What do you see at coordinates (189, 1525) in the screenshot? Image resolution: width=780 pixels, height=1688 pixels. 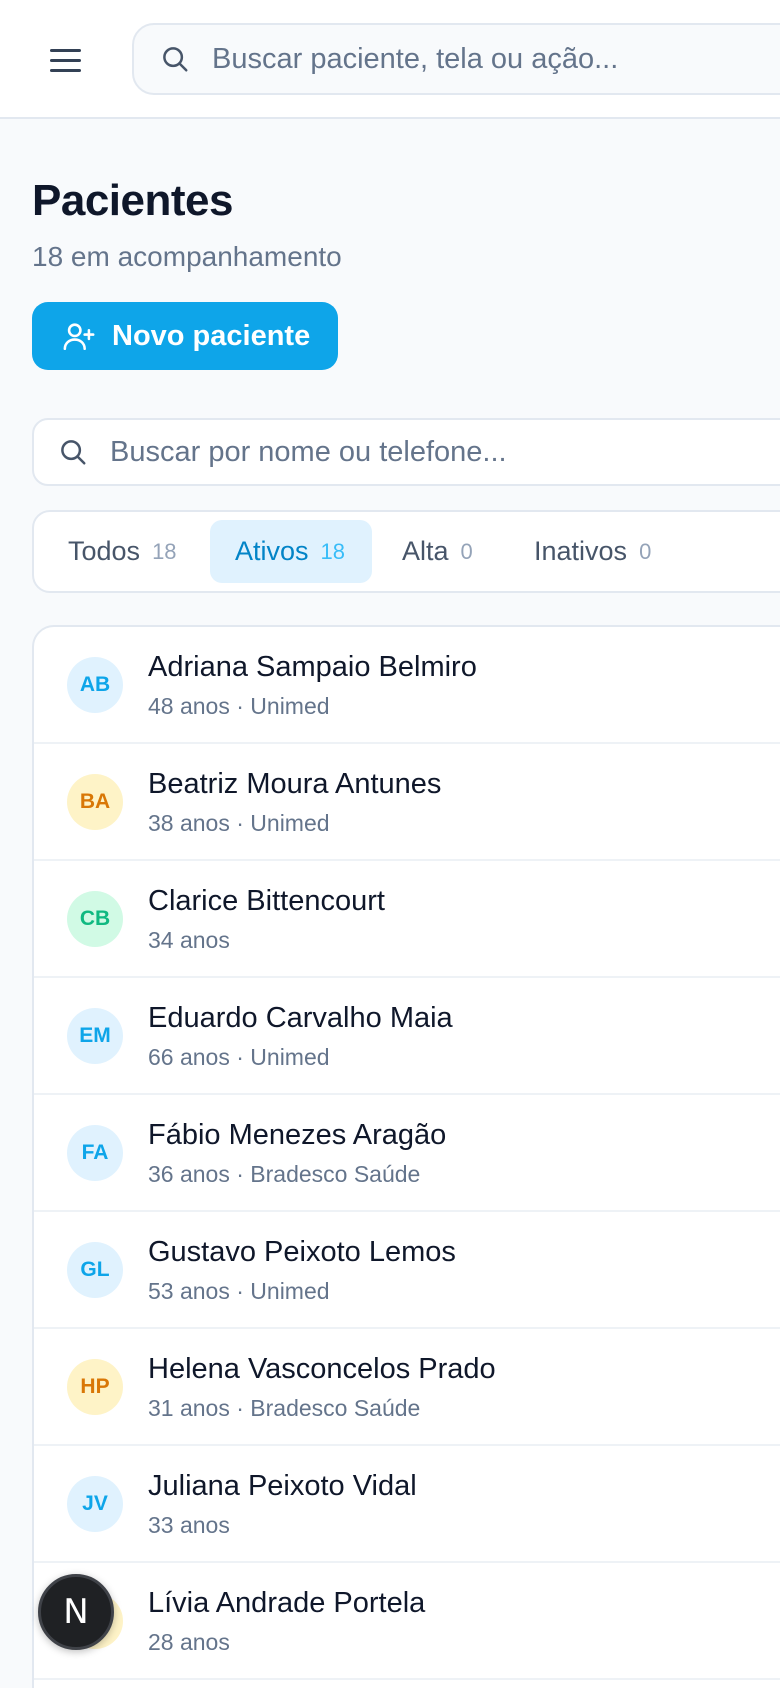 I see `patient-meta: 33 anos` at bounding box center [189, 1525].